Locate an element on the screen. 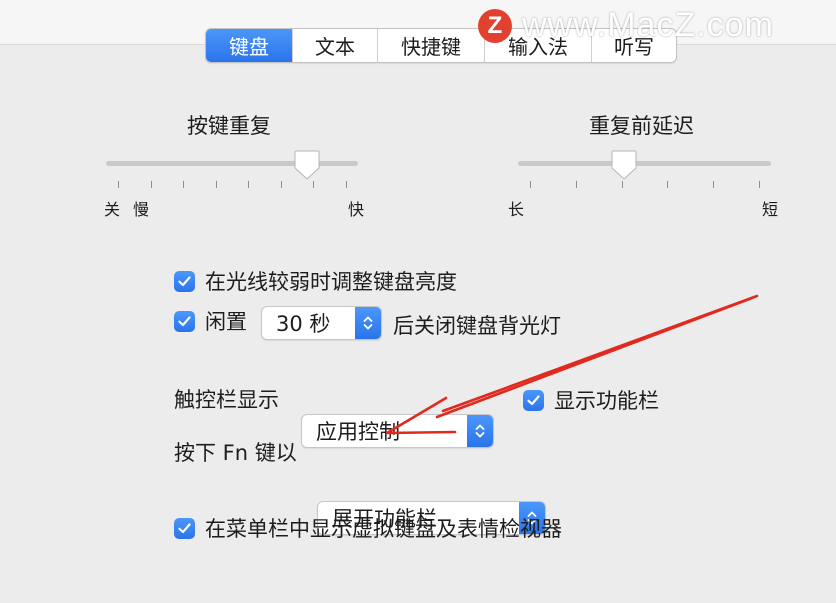  adjust-brightness-checkbox is located at coordinates (184, 281).